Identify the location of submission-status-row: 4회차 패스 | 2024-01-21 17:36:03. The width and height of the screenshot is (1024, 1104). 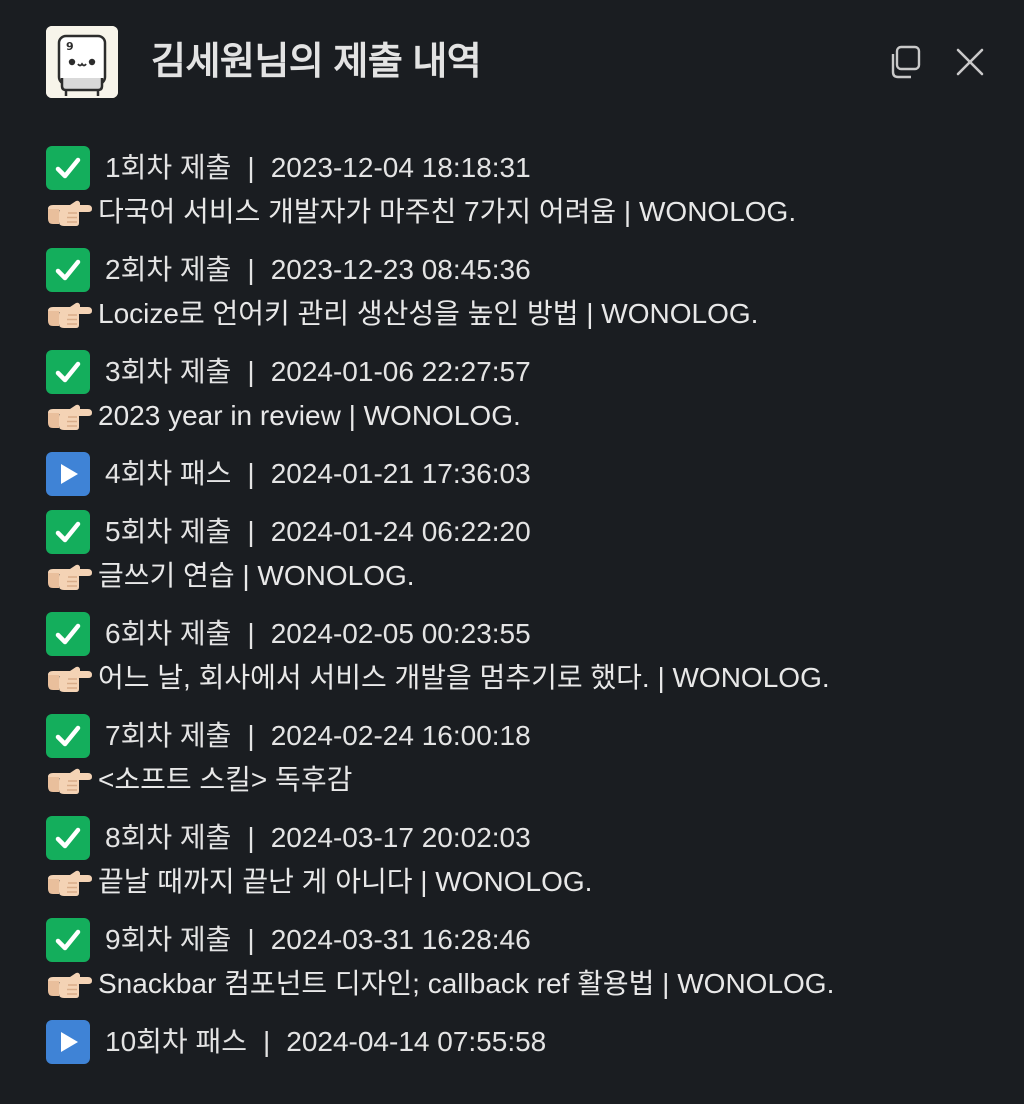
(526, 474).